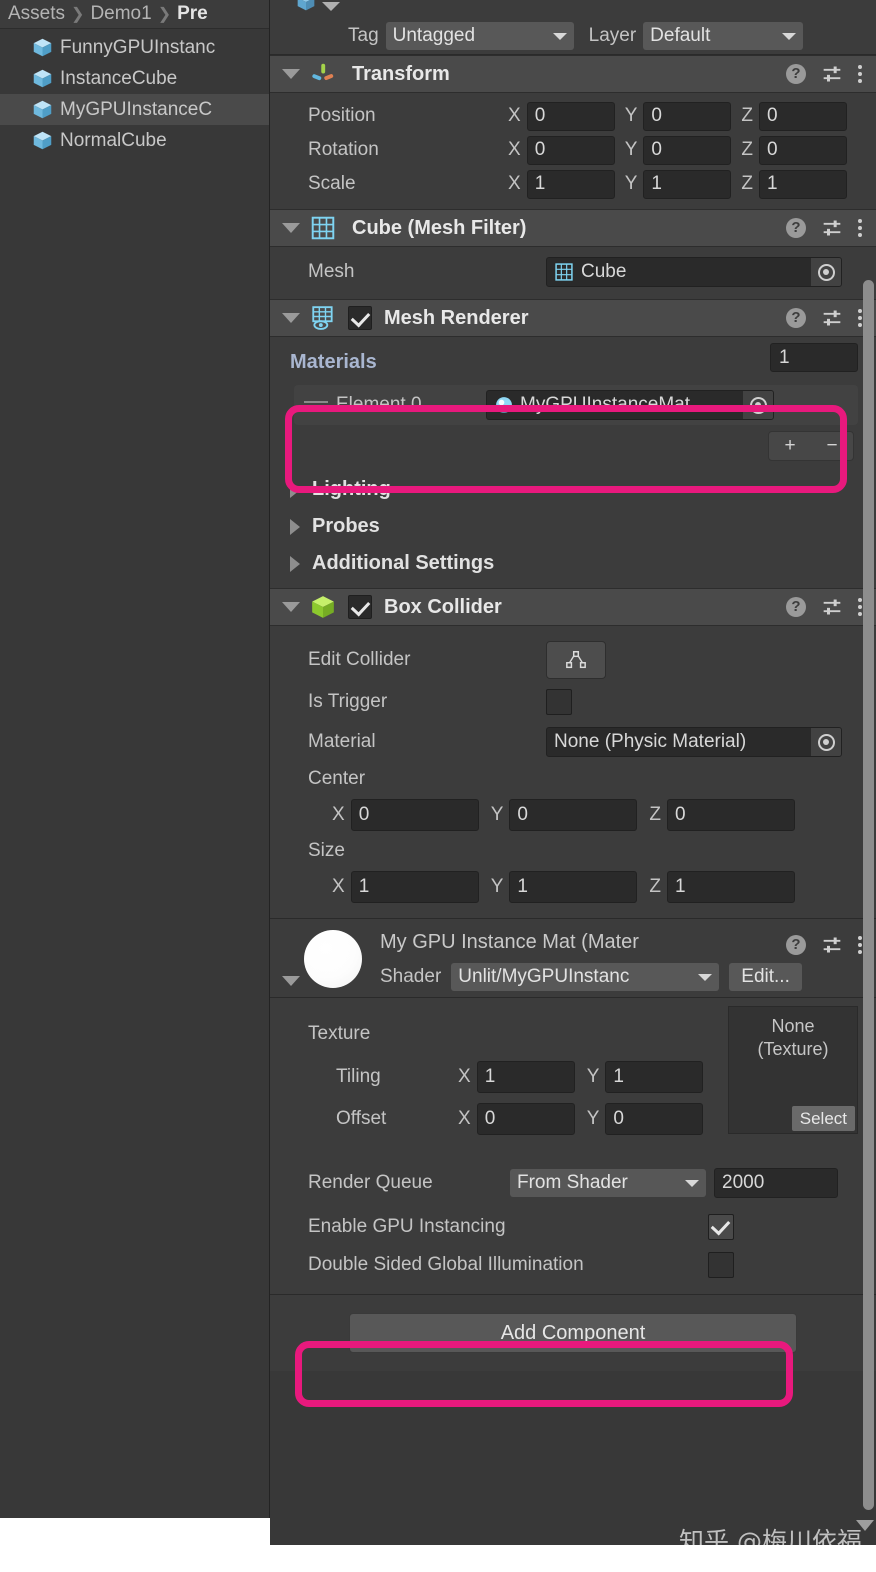  I want to click on axis-x-label: X, so click(514, 115).